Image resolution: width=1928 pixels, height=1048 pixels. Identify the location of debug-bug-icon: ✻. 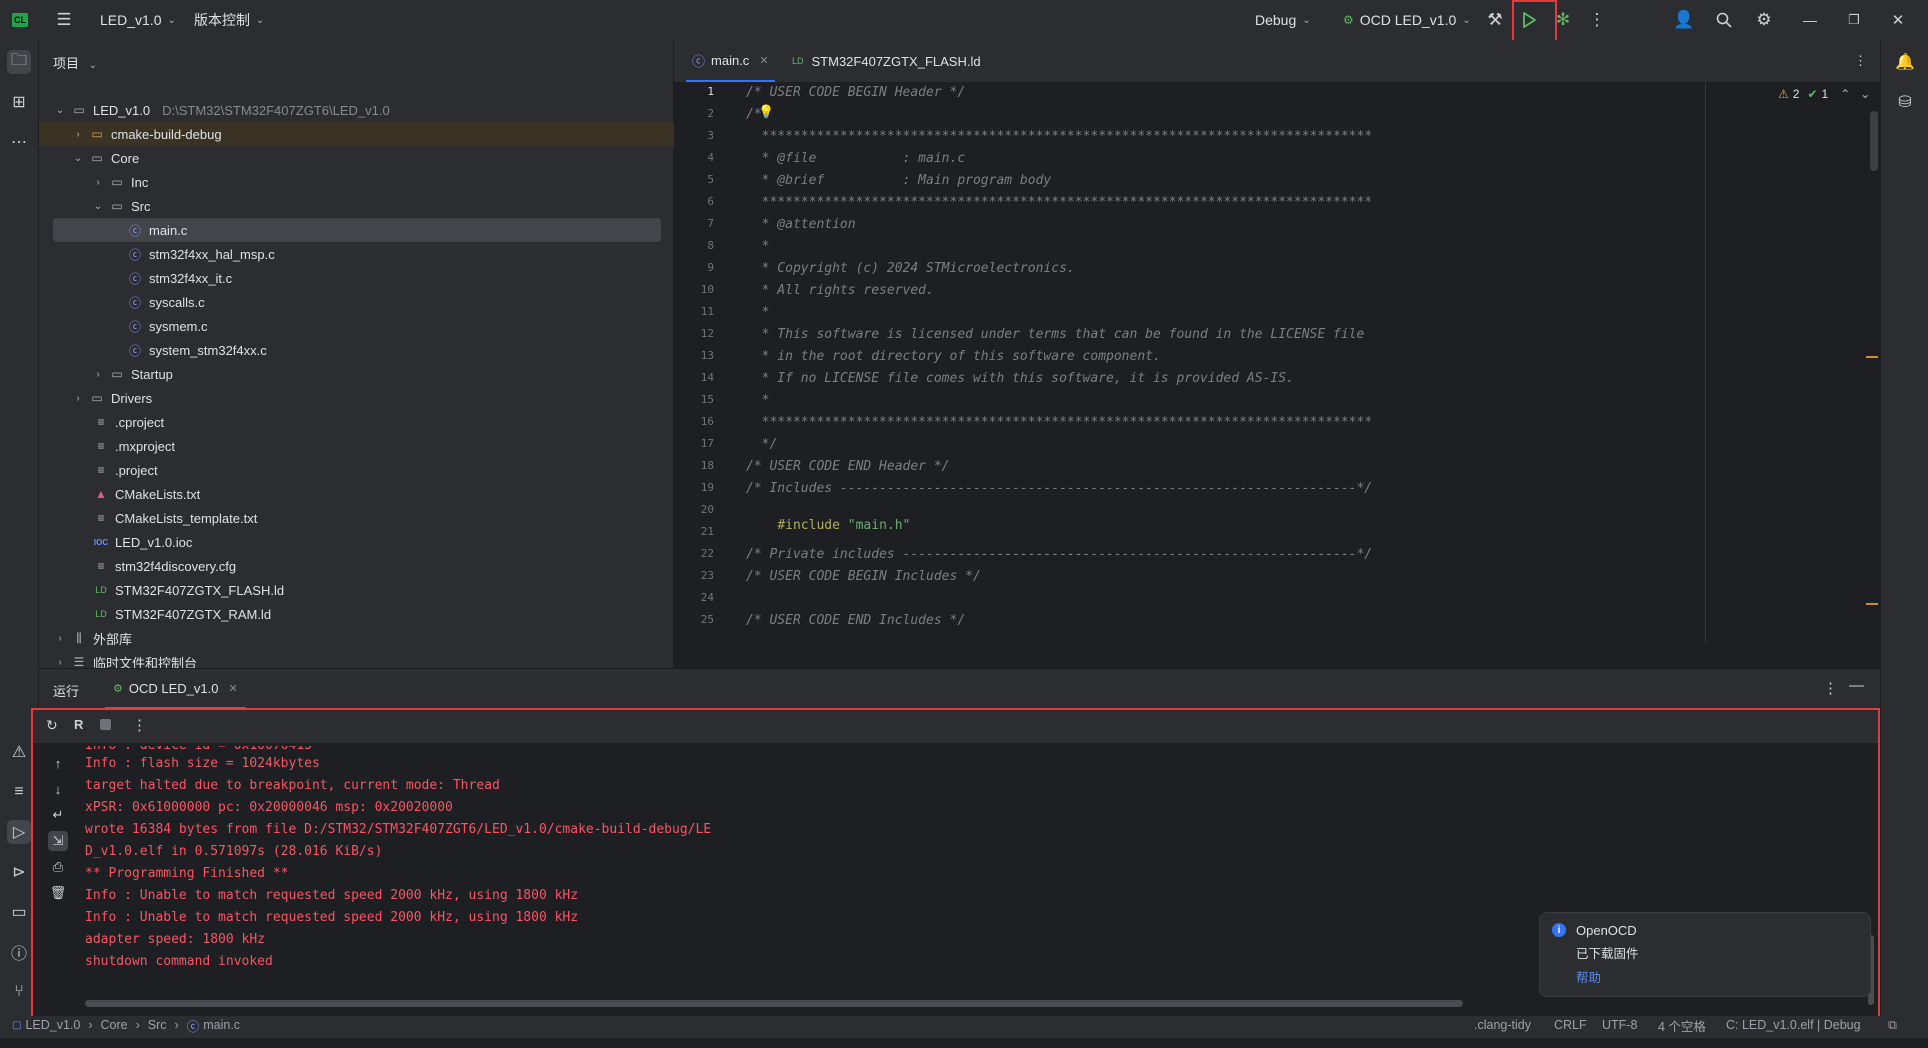
(1563, 20).